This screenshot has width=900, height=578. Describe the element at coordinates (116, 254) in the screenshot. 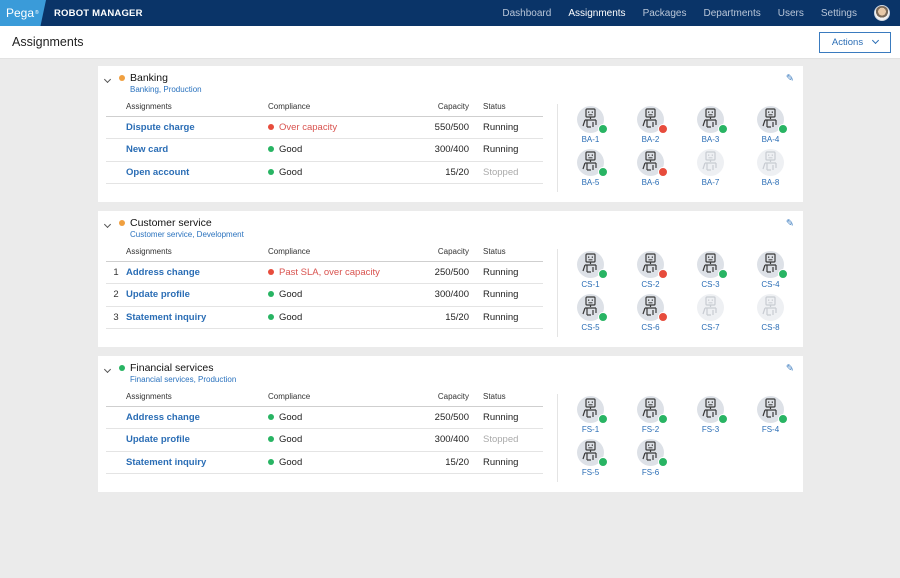

I see `header-number` at that location.